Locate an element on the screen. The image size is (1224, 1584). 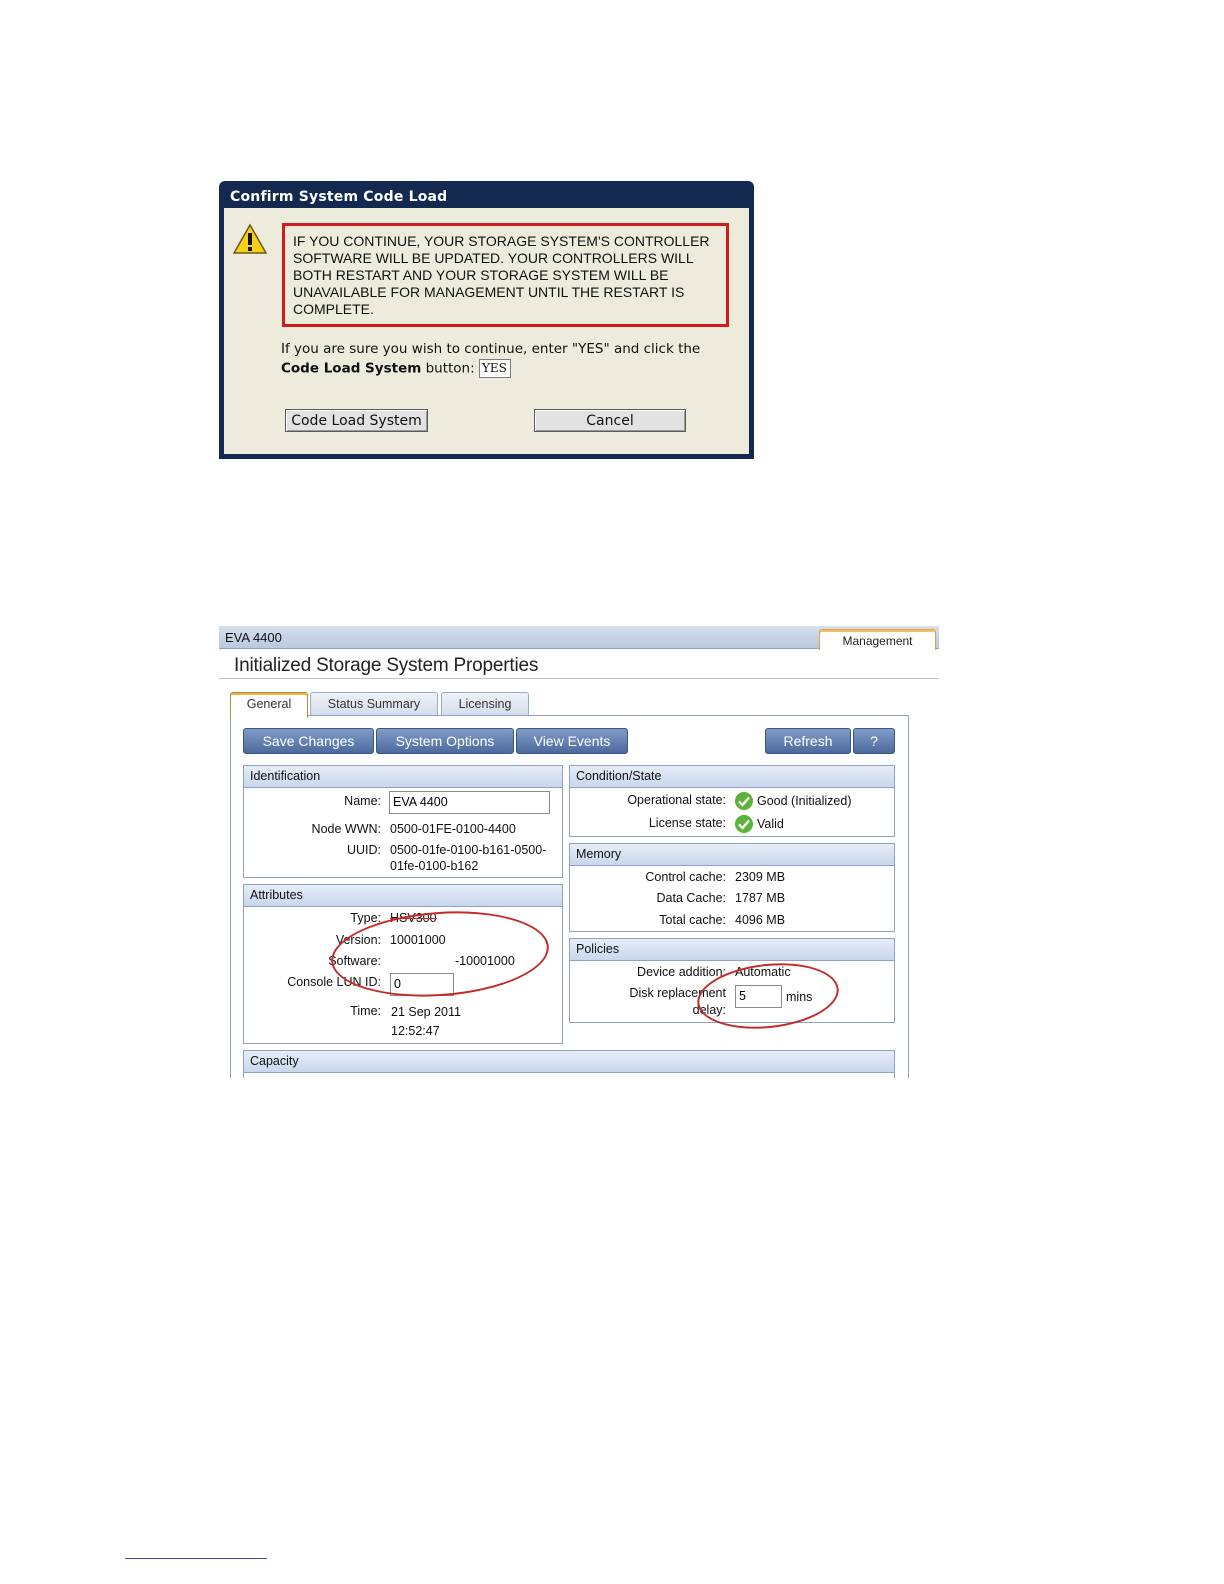
uuid-label: UUID: is located at coordinates (363, 850).